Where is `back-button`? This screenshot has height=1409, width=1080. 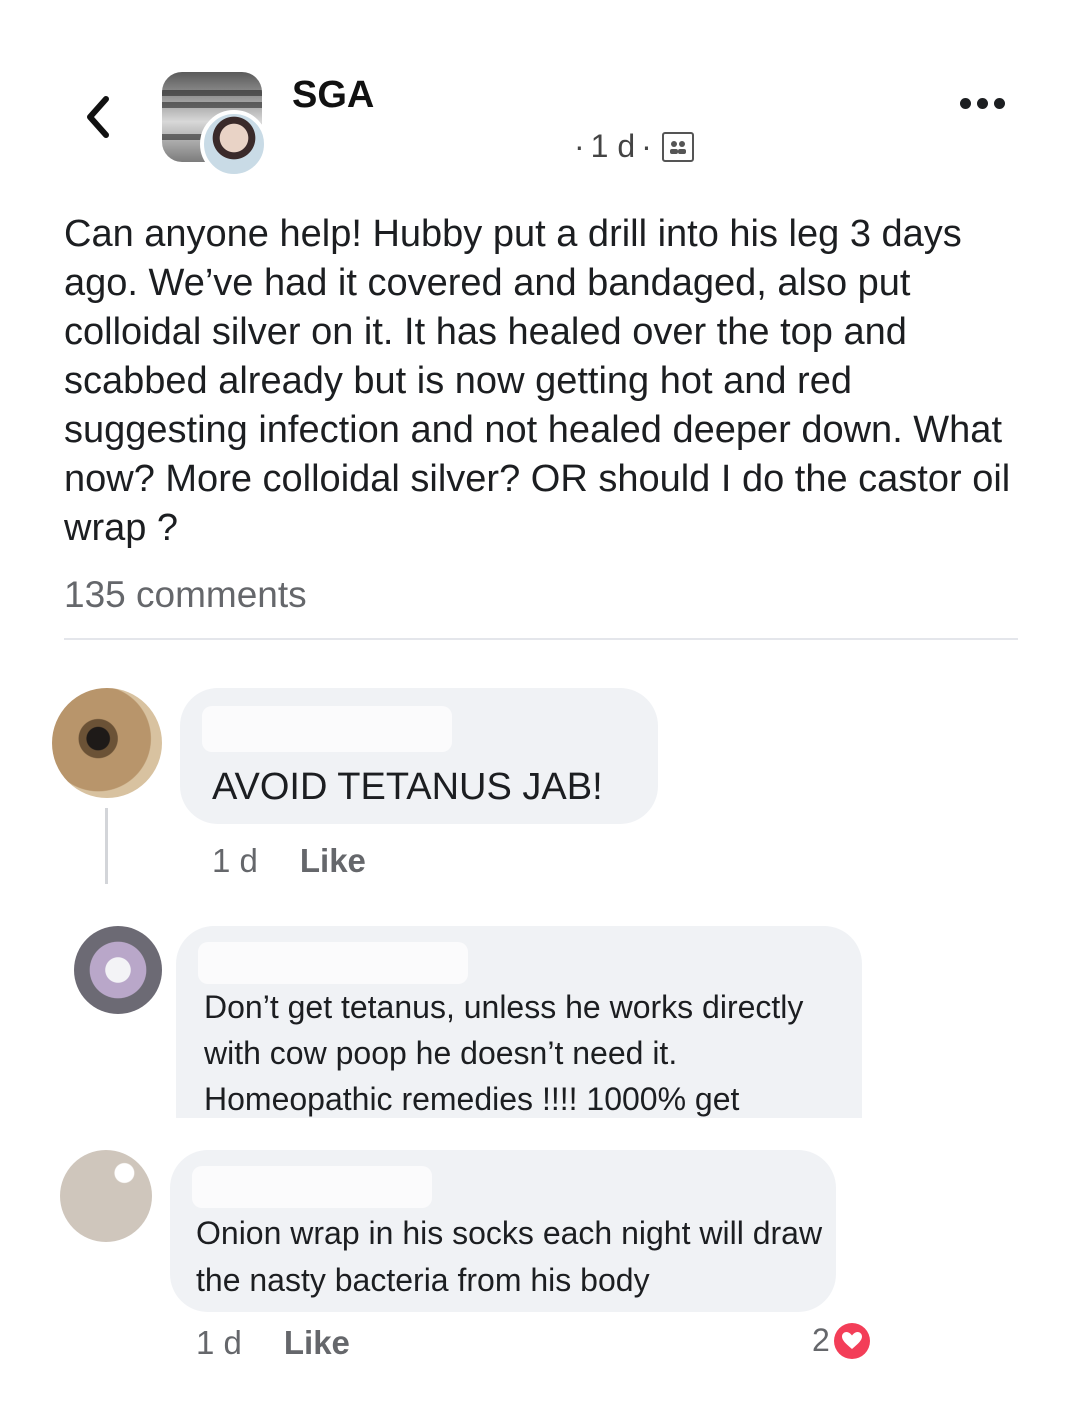
back-button is located at coordinates (97, 117).